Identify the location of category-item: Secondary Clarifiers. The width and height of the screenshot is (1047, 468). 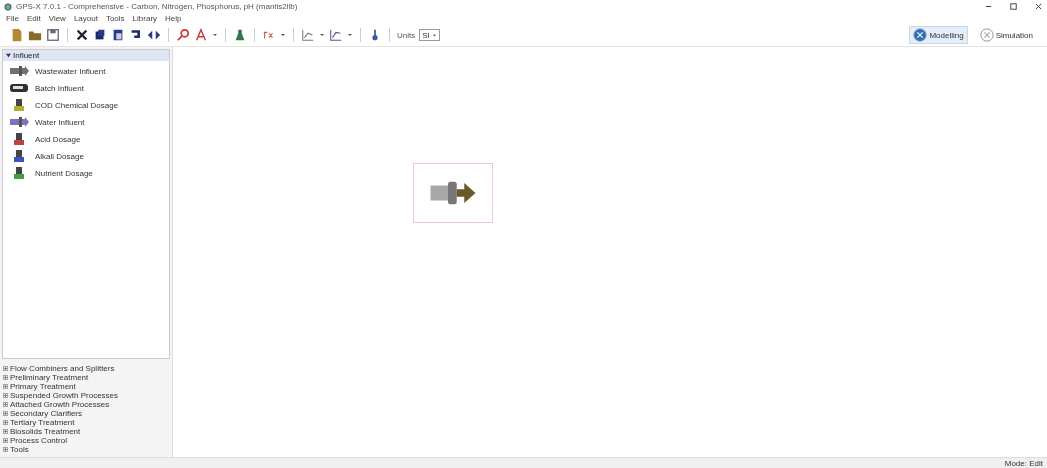
(46, 413).